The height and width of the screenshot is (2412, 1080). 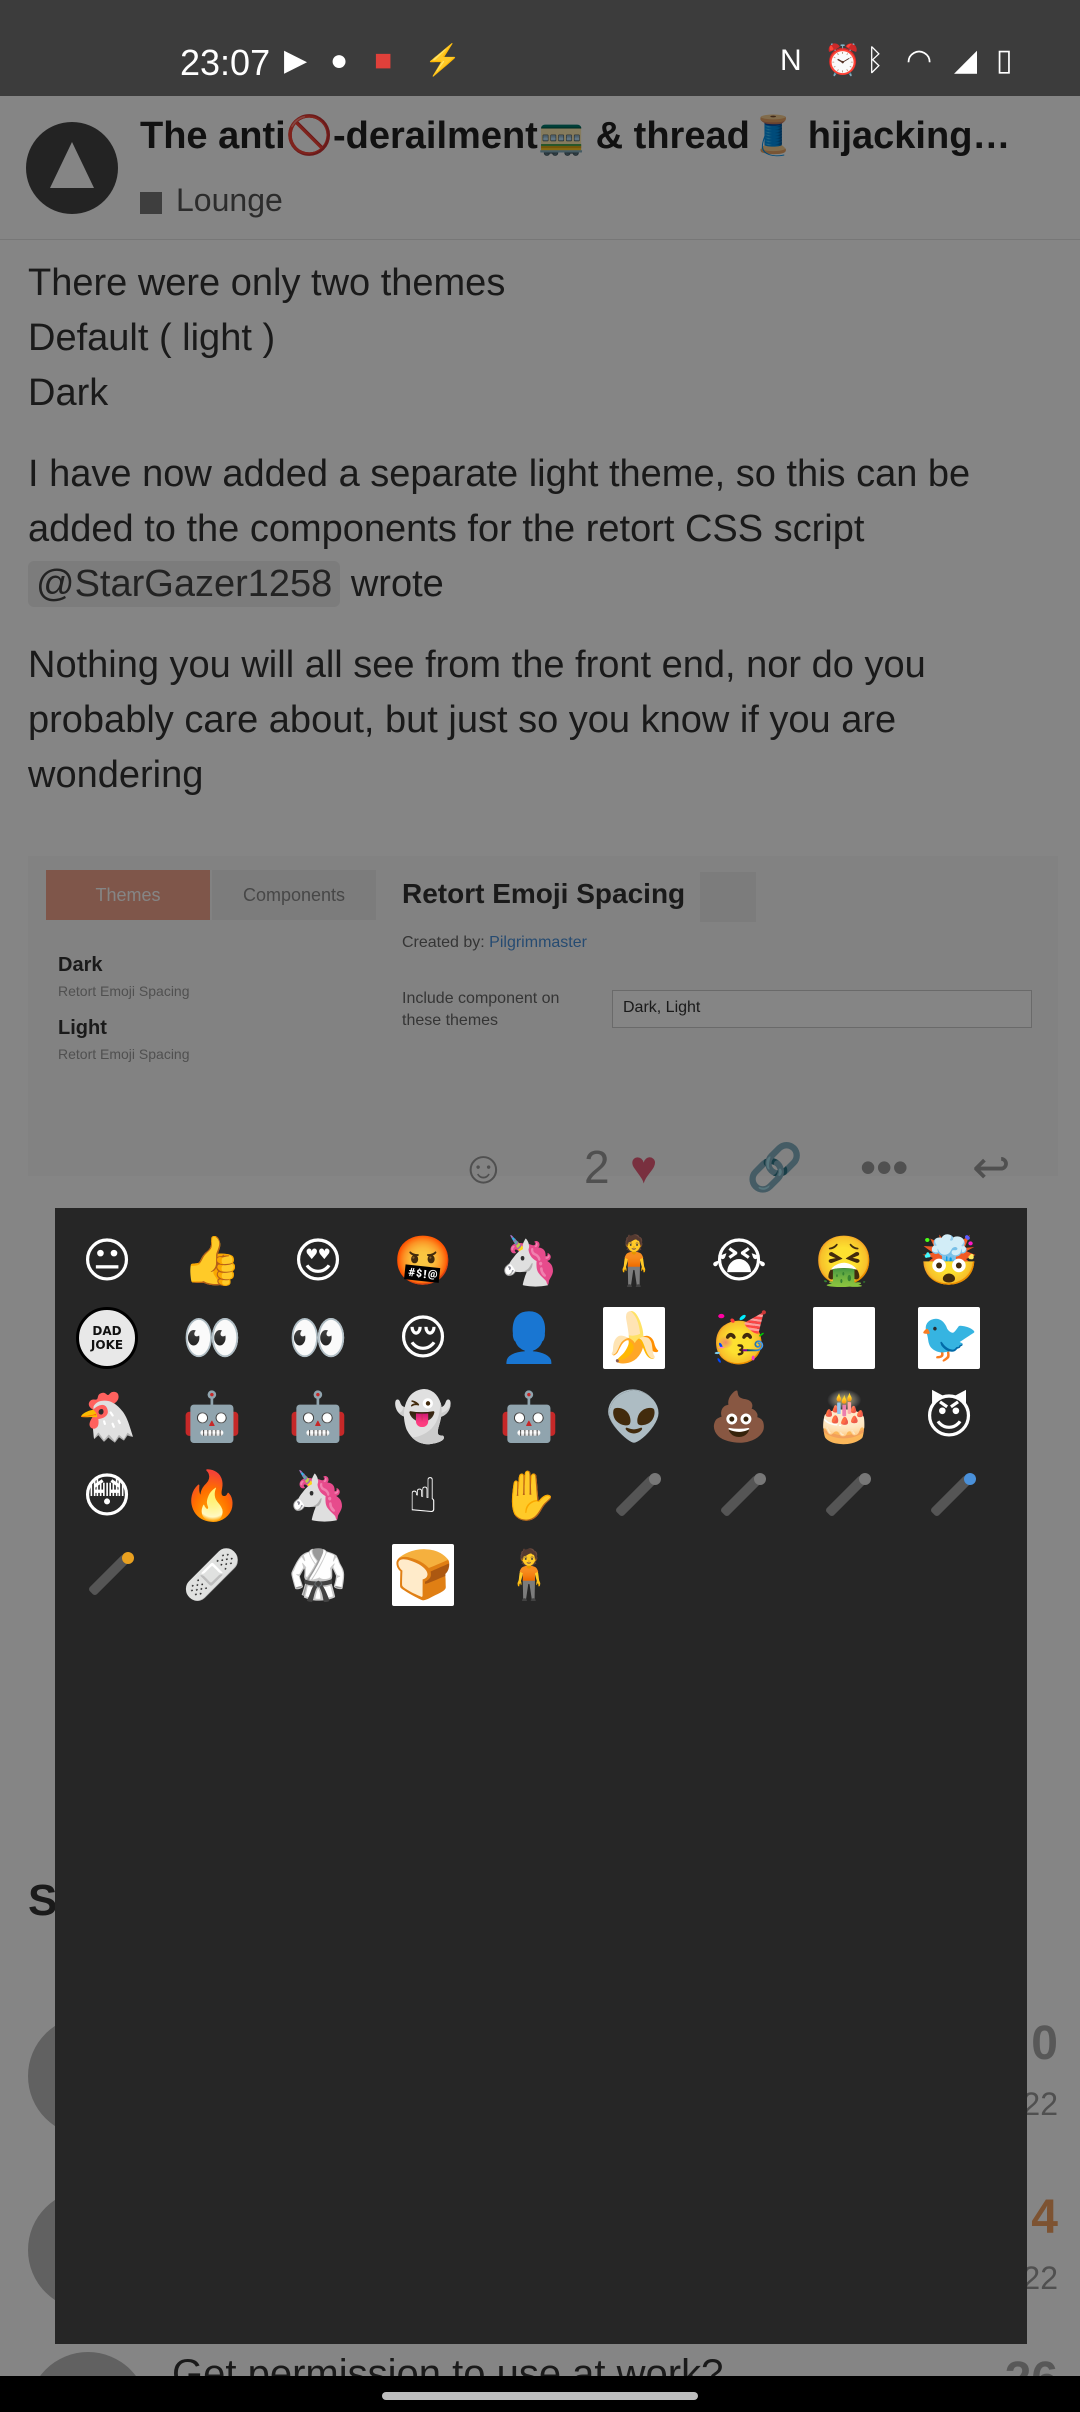 I want to click on fire-icon: 🔥, so click(x=212, y=1496).